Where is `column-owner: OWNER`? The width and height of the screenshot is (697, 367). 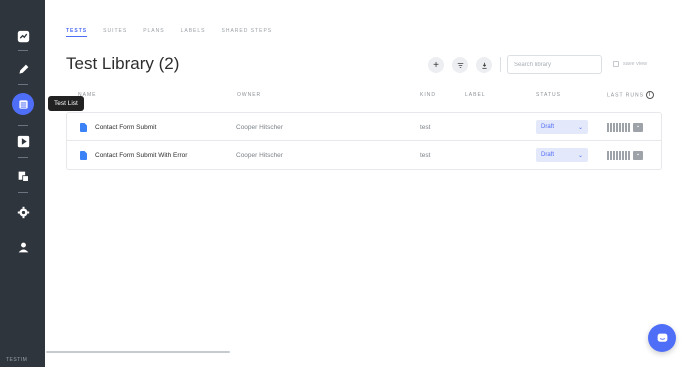 column-owner: OWNER is located at coordinates (249, 95).